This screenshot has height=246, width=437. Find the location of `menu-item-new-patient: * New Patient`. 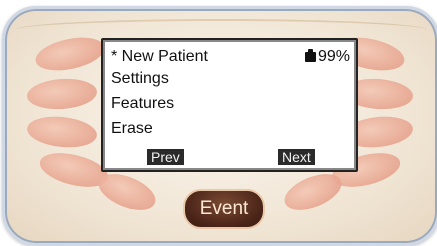

menu-item-new-patient: * New Patient is located at coordinates (159, 57).